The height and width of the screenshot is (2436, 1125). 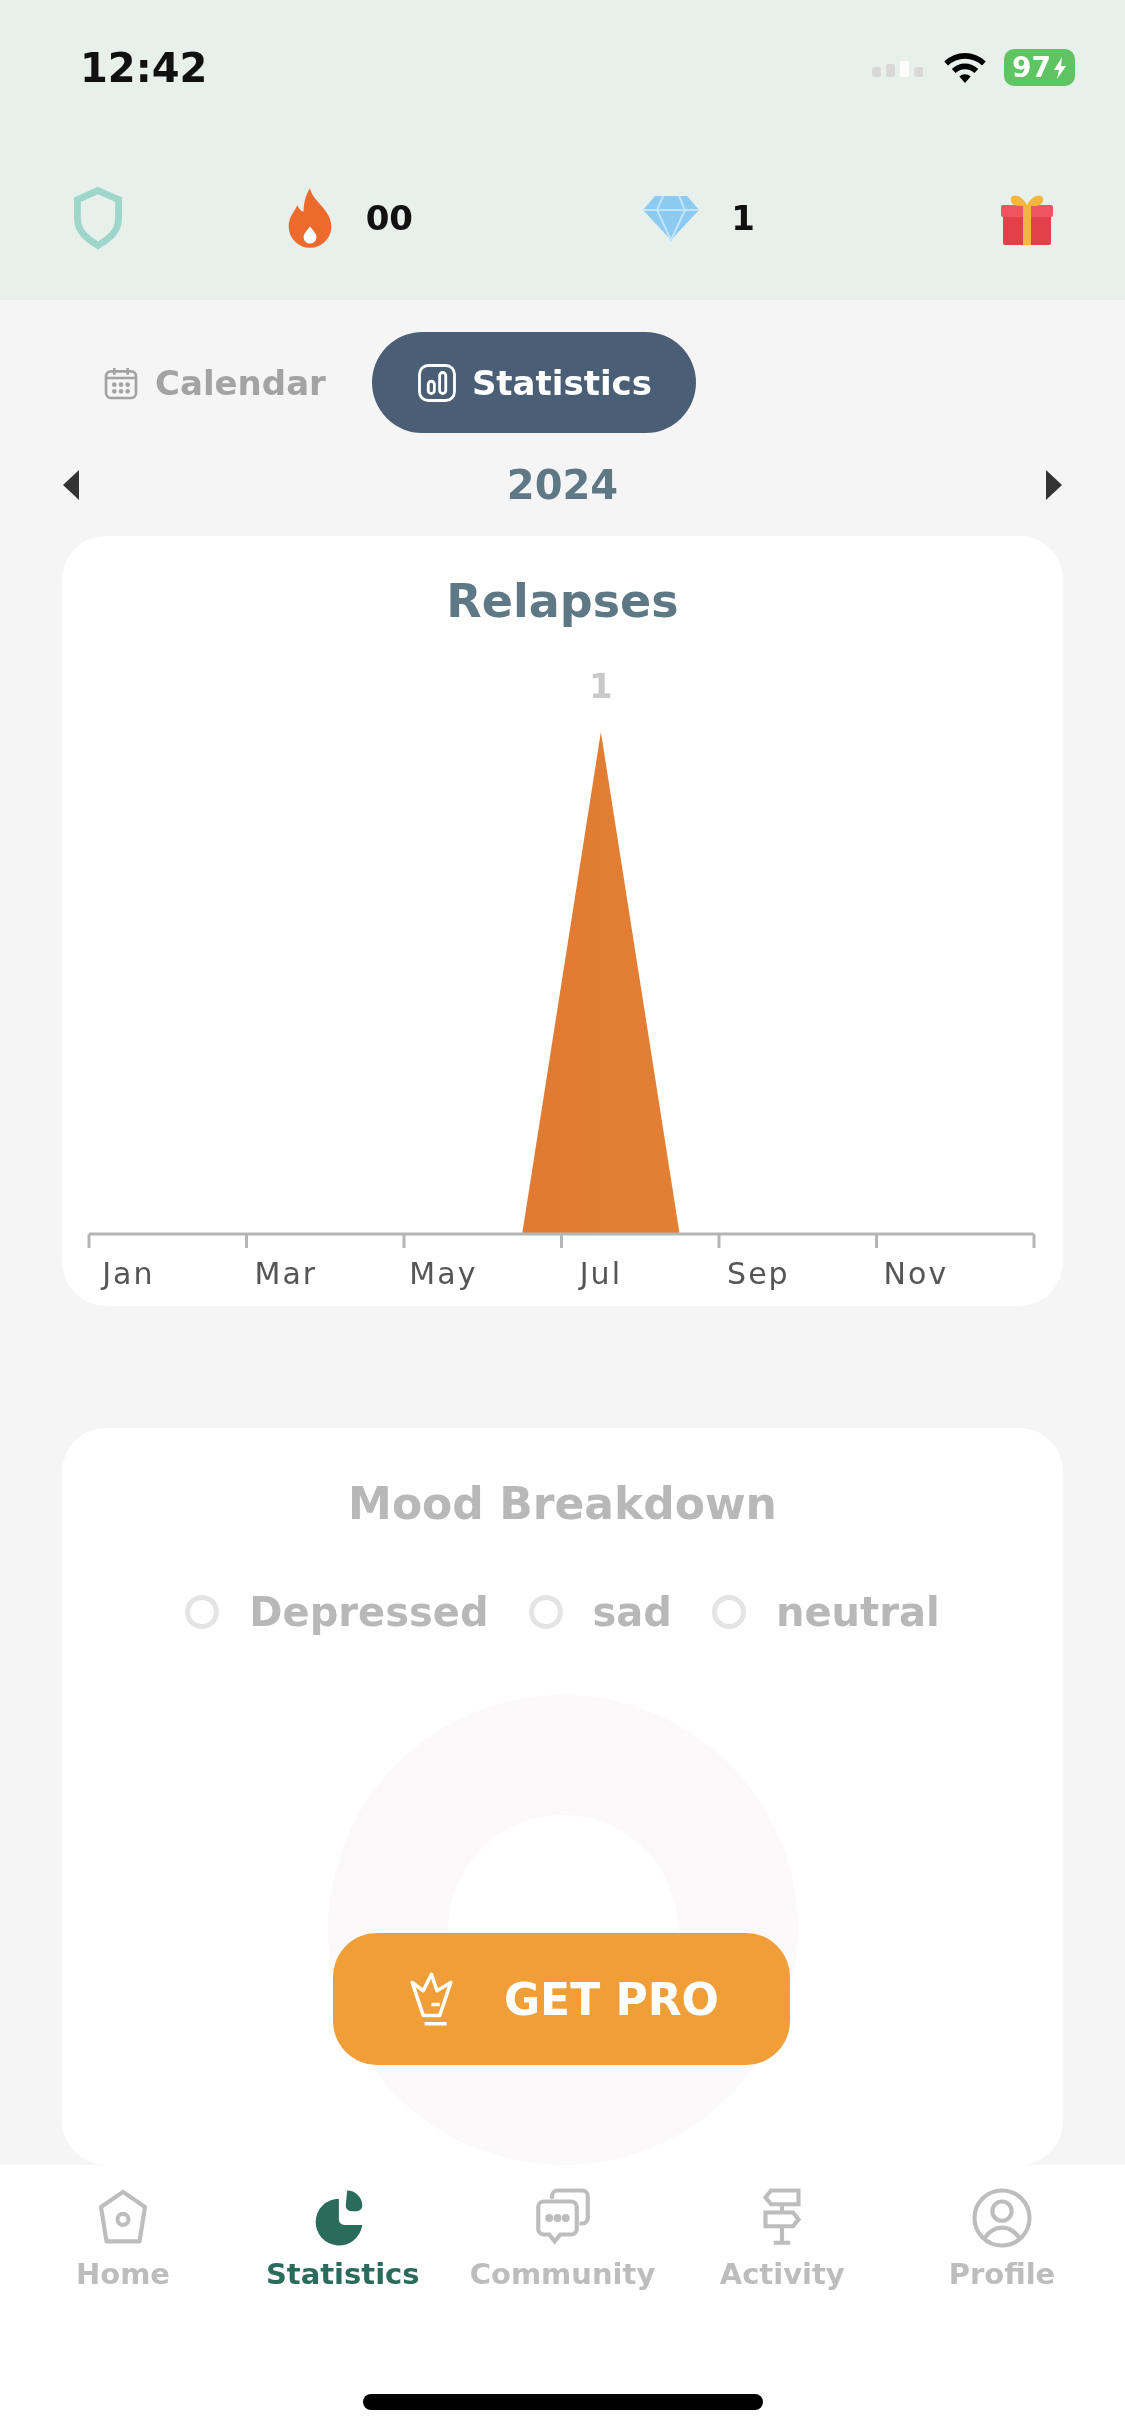 I want to click on bar-chart-icon, so click(x=436, y=382).